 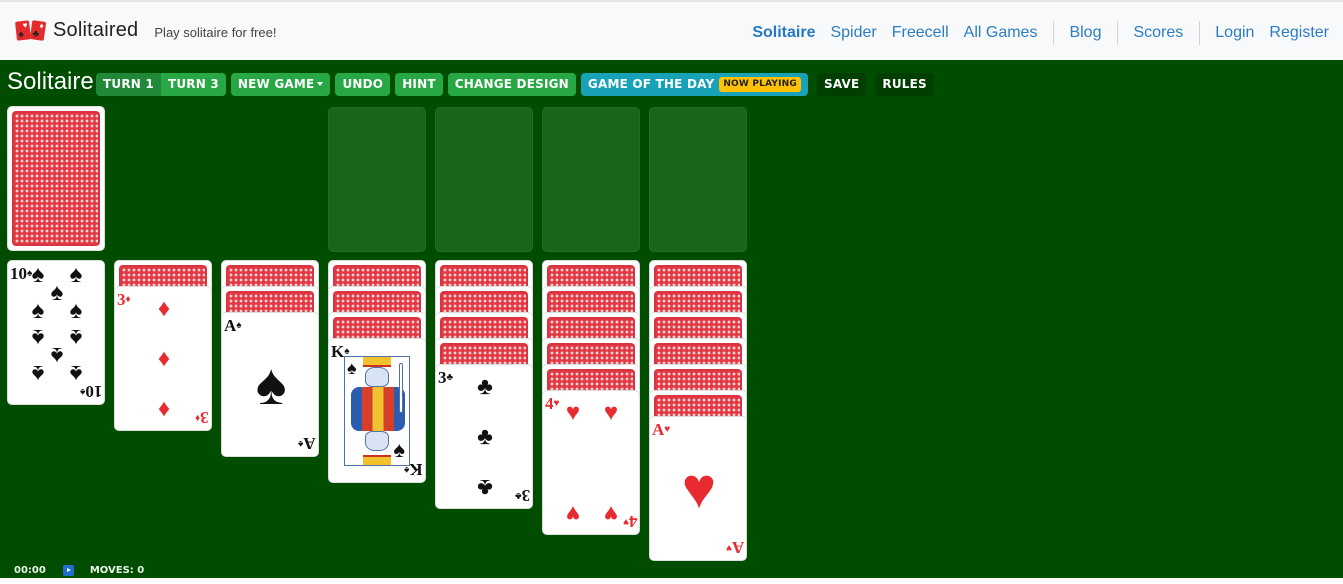 I want to click on nav-all-games: All Games, so click(x=1001, y=33).